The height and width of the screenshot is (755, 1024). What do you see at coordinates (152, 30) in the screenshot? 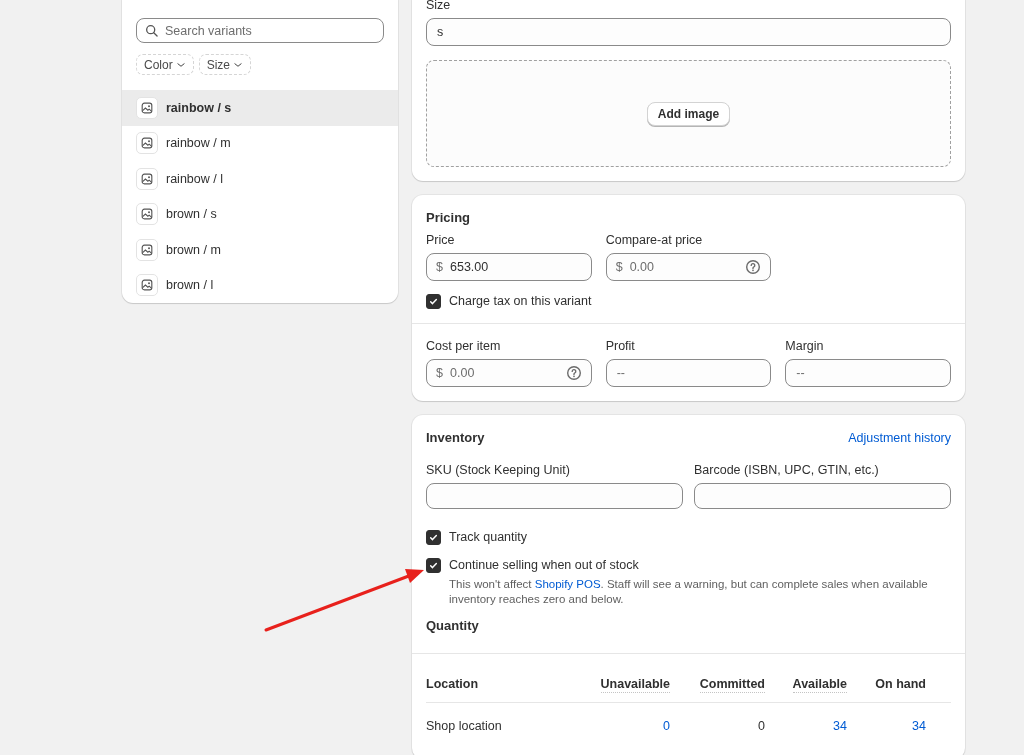
I see `search-icon` at bounding box center [152, 30].